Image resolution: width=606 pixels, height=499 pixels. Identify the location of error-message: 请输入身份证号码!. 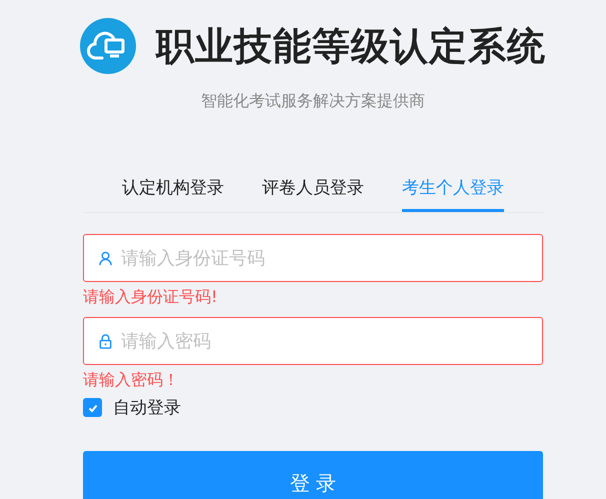
(150, 297).